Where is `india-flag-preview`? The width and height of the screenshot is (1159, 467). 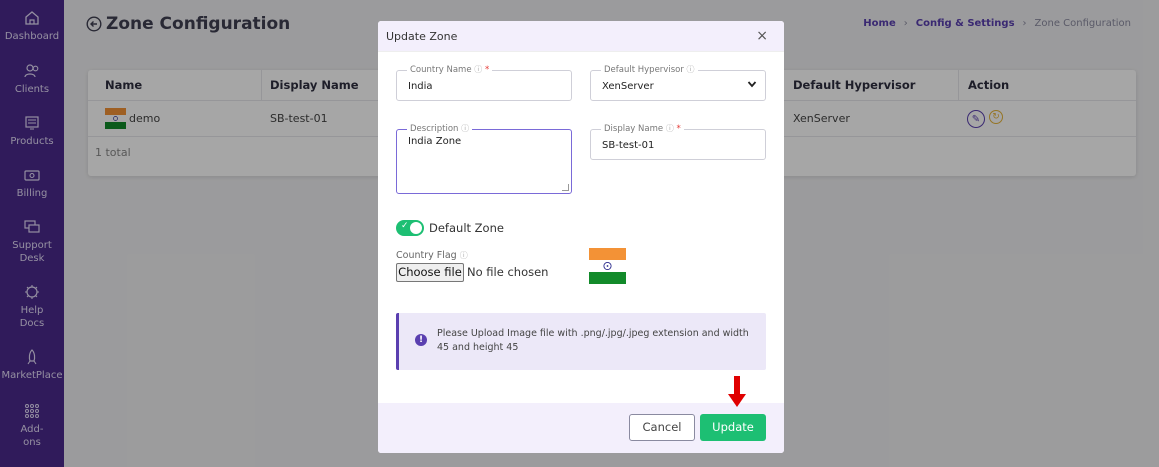 india-flag-preview is located at coordinates (607, 266).